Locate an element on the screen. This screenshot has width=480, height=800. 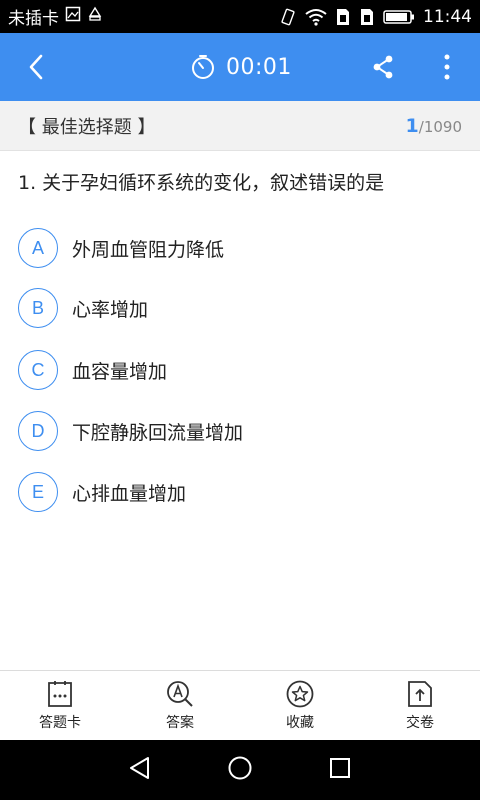
progress-total: /1090 is located at coordinates (440, 126).